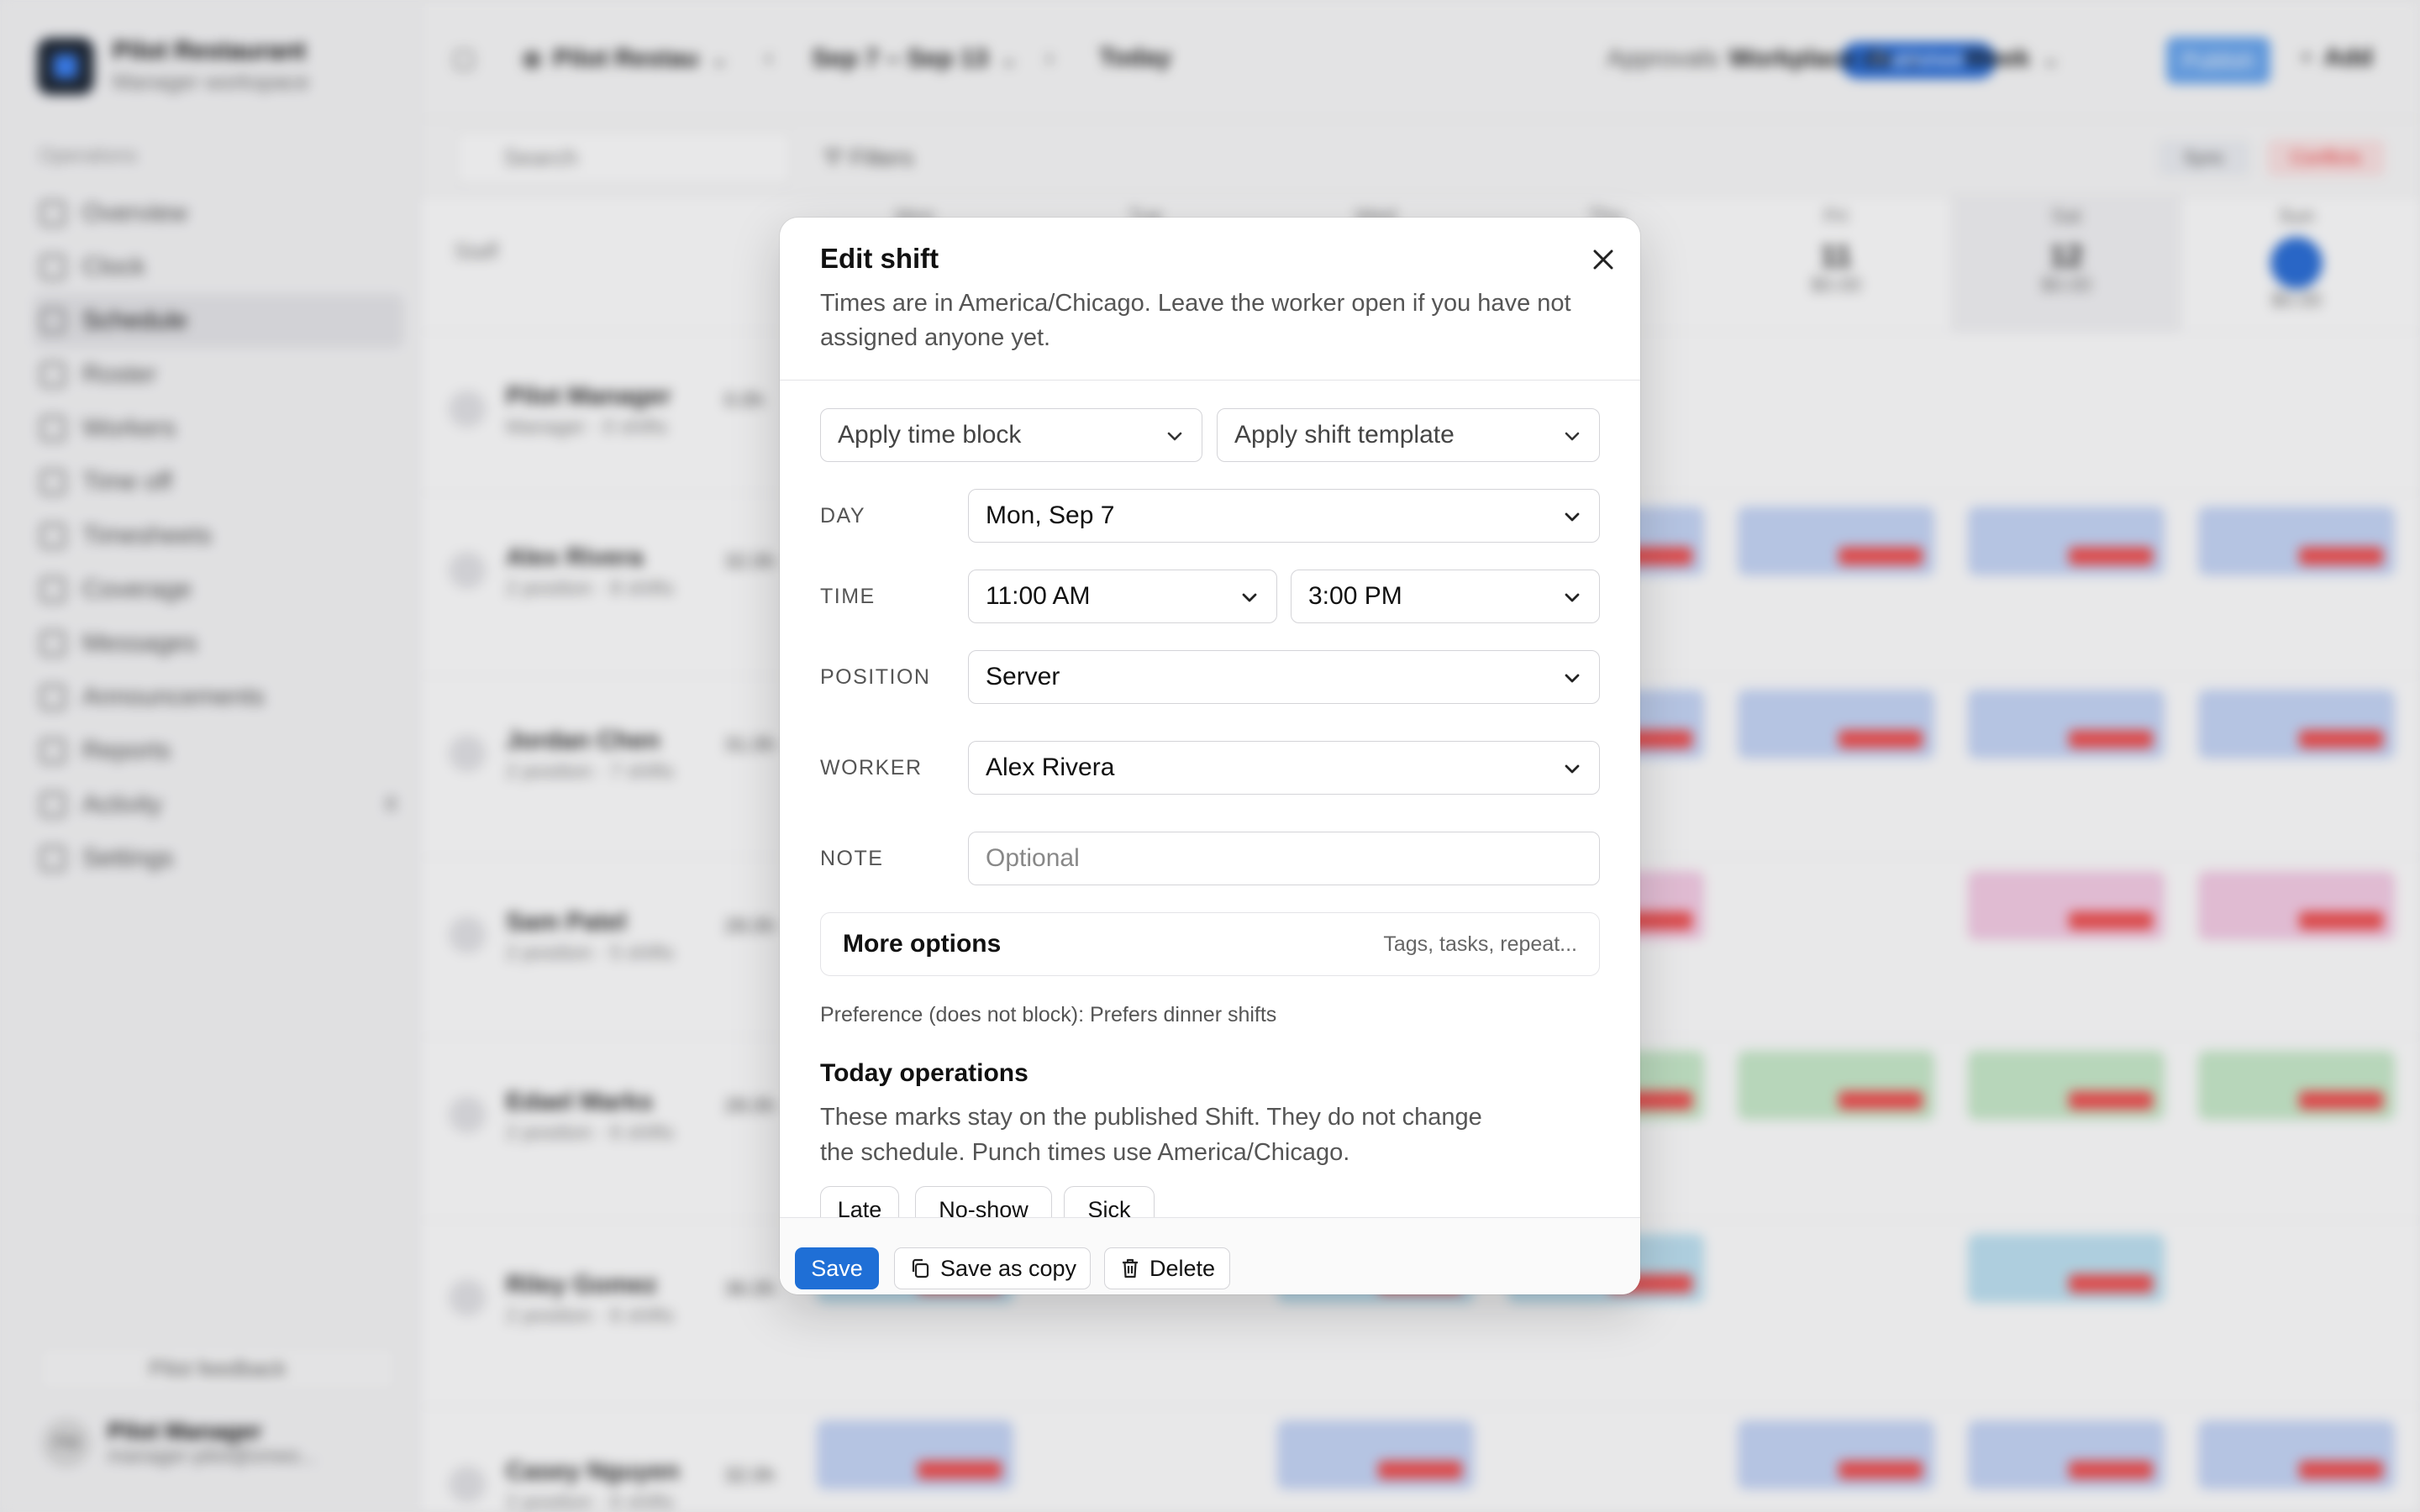 The image size is (2420, 1512). What do you see at coordinates (1355, 596) in the screenshot?
I see `end-time-value: 3:00 PM` at bounding box center [1355, 596].